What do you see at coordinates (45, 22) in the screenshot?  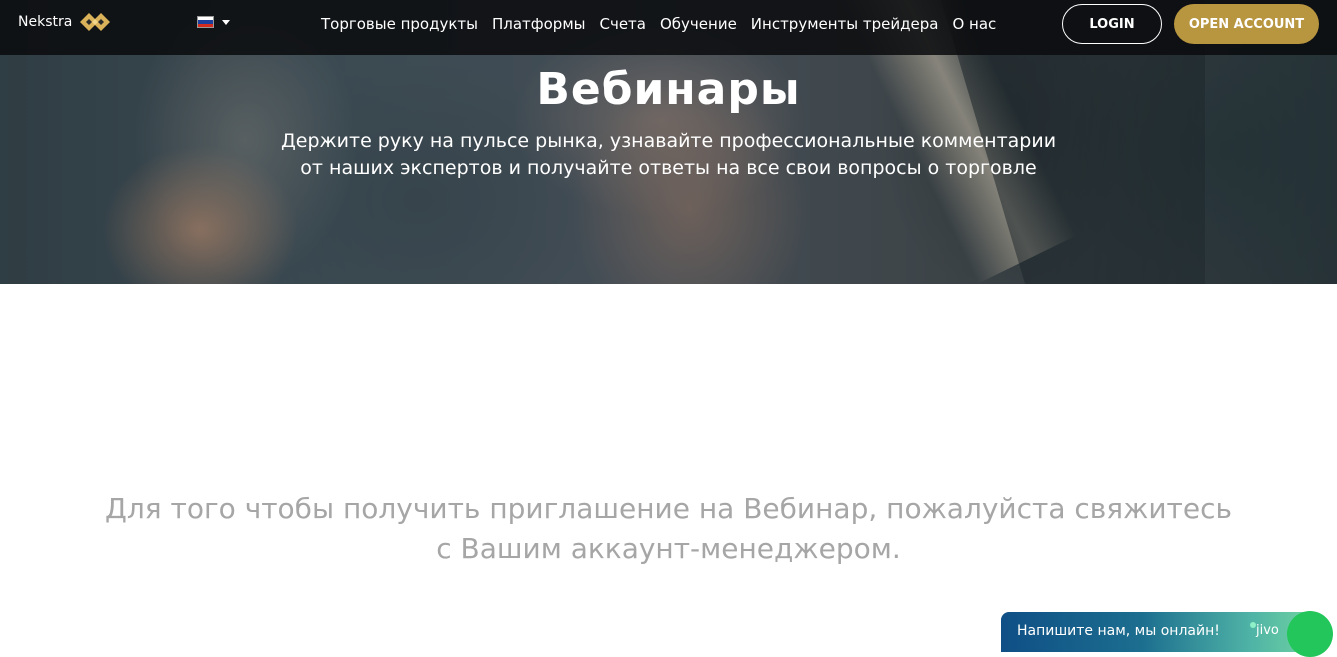 I see `logo-text: Nekstra` at bounding box center [45, 22].